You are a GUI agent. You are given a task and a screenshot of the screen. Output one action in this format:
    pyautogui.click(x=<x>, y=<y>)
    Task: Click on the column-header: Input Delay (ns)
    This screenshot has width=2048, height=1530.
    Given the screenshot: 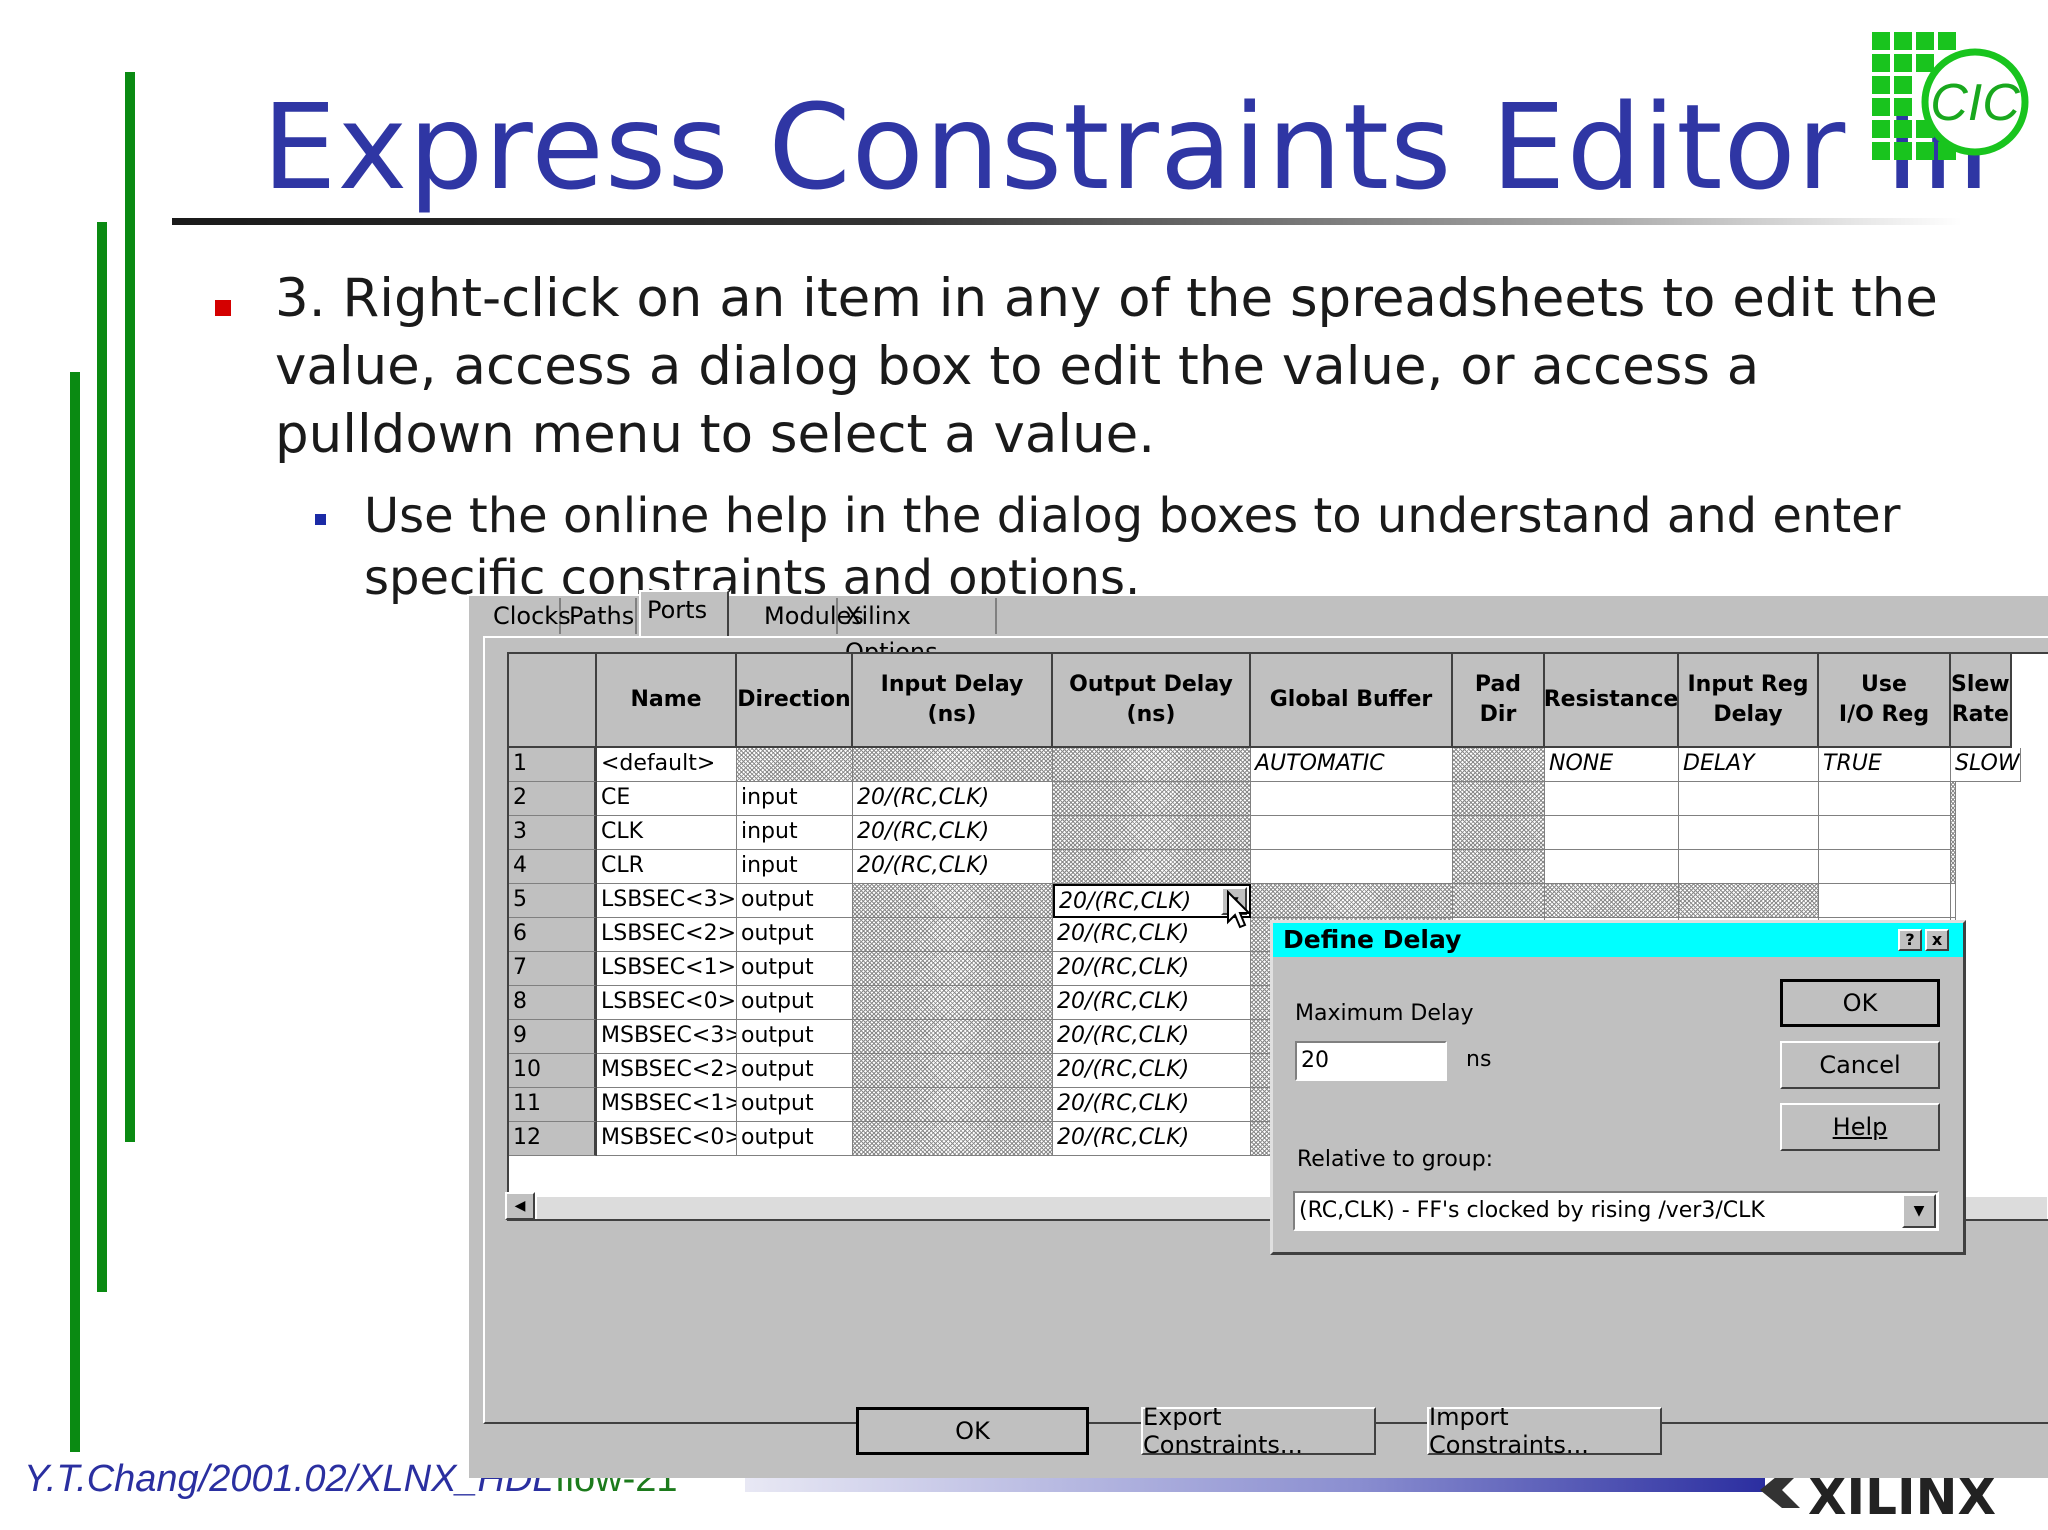 What is the action you would take?
    pyautogui.click(x=953, y=701)
    